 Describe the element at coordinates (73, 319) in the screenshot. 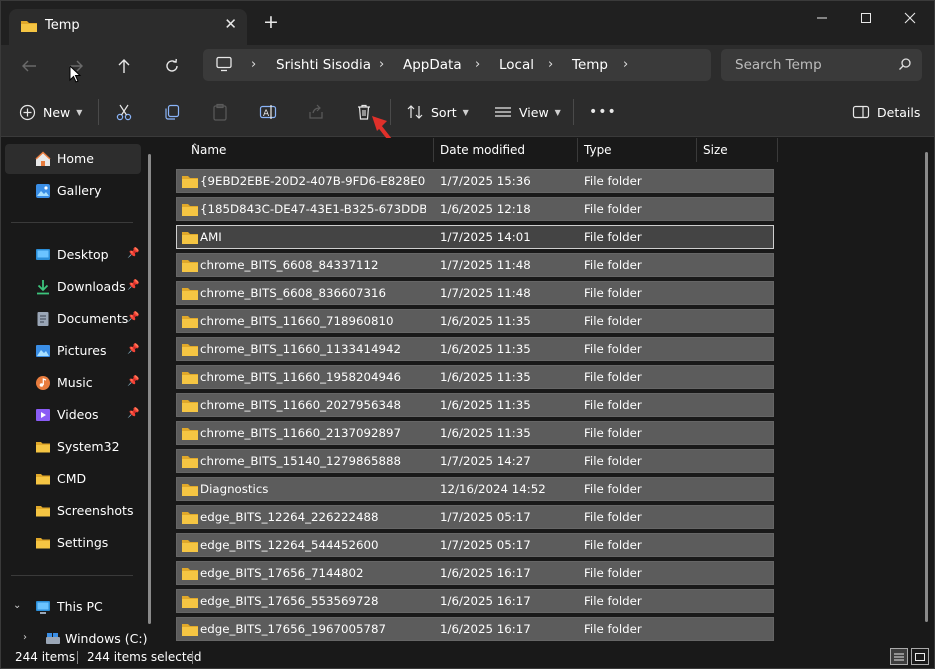

I see `sidebar-item-documents: Documents 📌` at that location.